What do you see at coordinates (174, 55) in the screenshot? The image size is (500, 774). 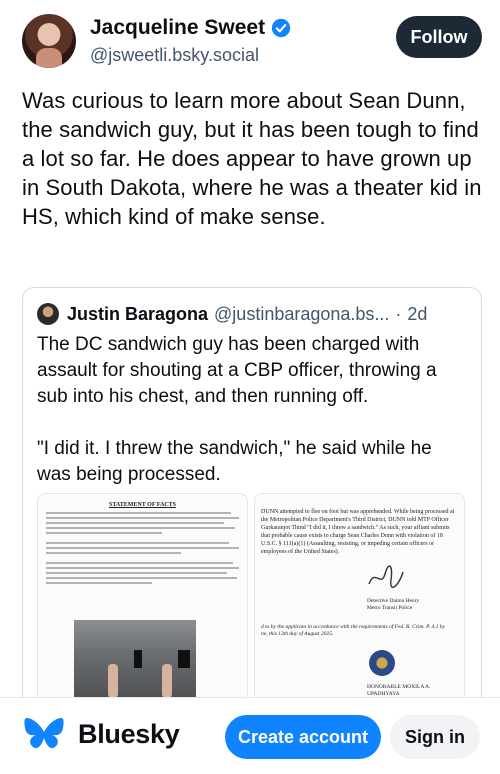 I see `author-handle: @jsweetli.bsky.social` at bounding box center [174, 55].